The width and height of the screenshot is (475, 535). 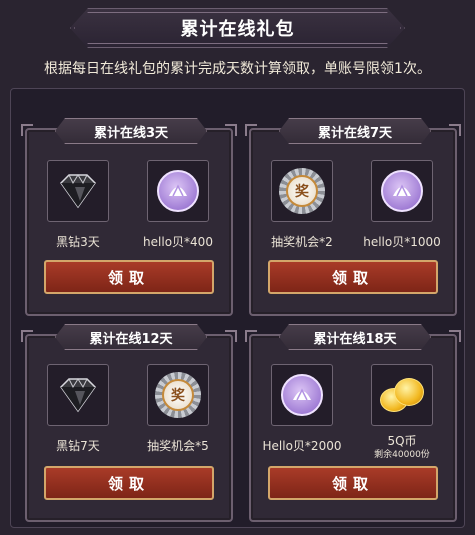 I want to click on reward-label: 黑钻7天, so click(x=78, y=446).